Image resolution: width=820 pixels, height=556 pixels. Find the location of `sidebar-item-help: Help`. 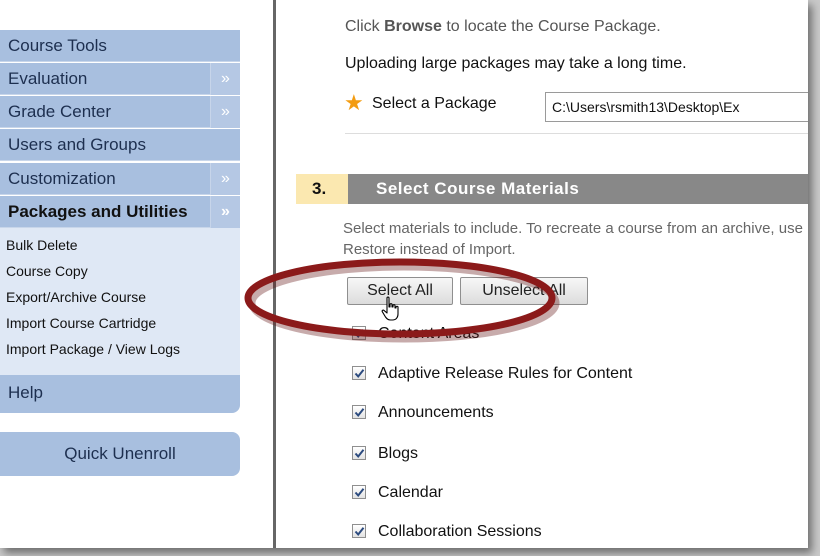

sidebar-item-help: Help is located at coordinates (120, 394).